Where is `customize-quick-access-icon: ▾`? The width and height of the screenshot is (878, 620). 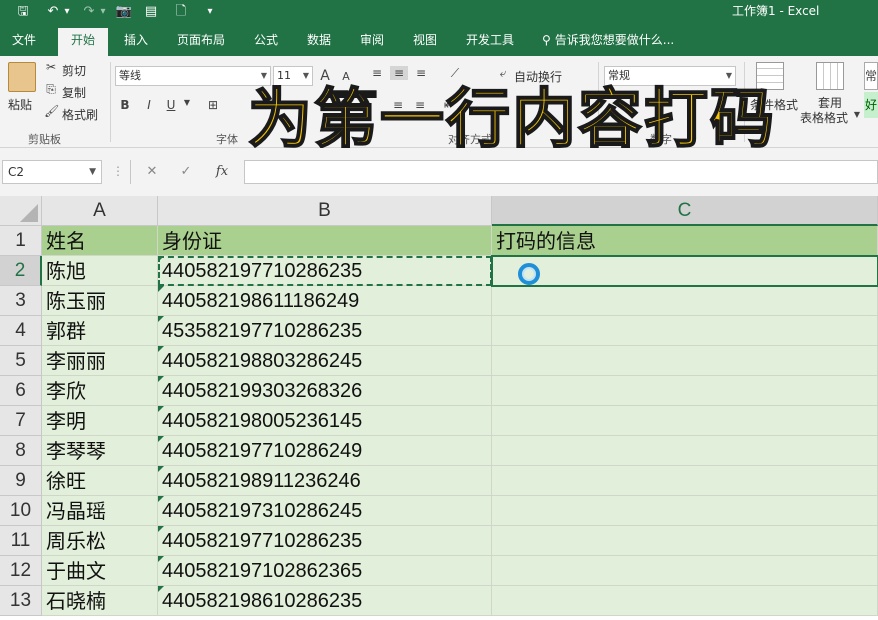
customize-quick-access-icon: ▾ is located at coordinates (210, 12).